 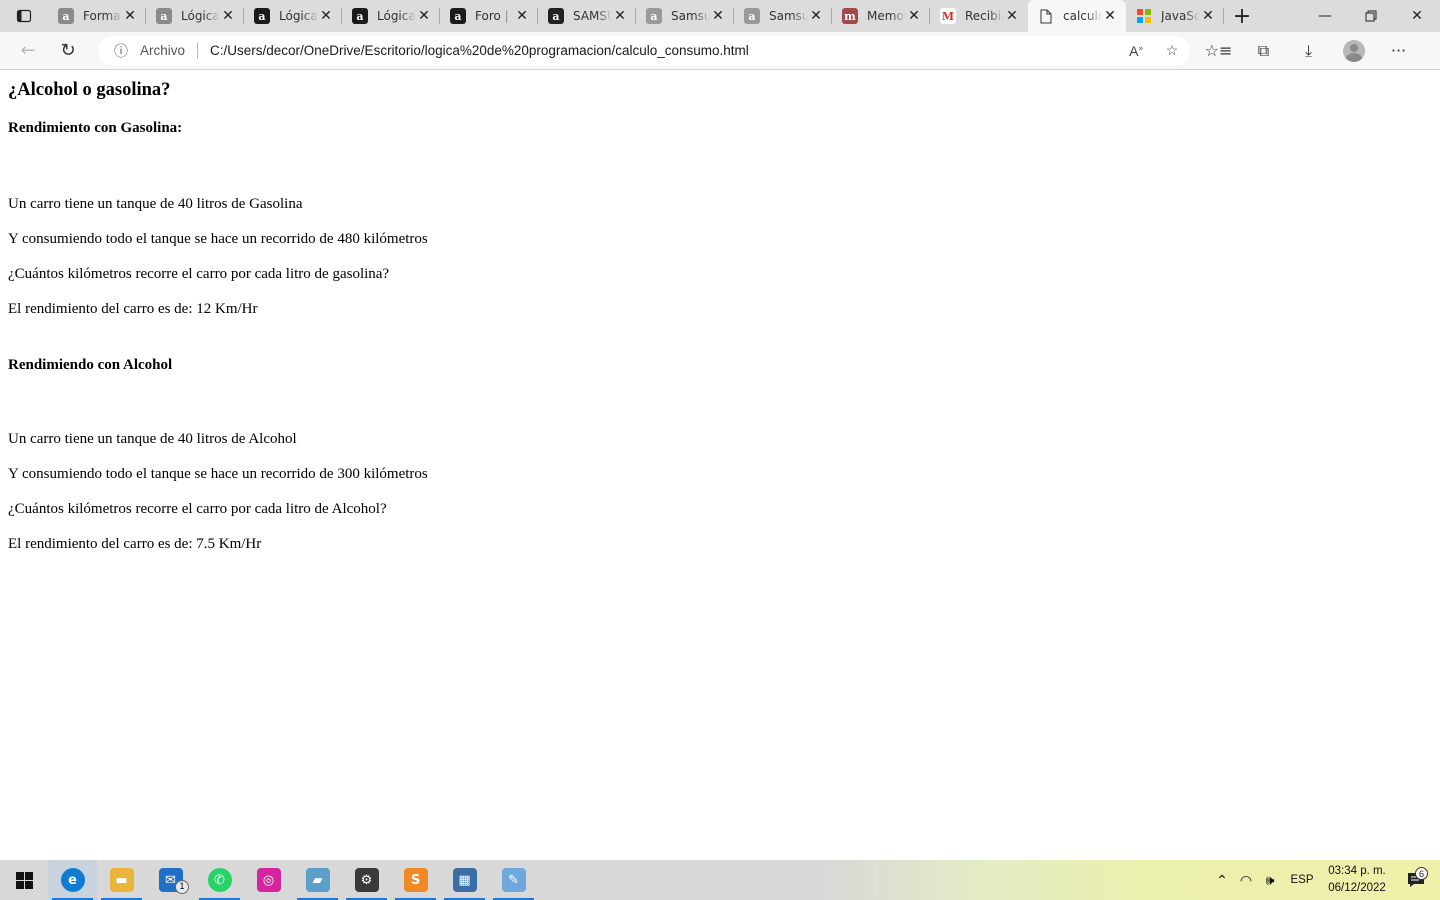 I want to click on profile-button, so click(x=1353, y=51).